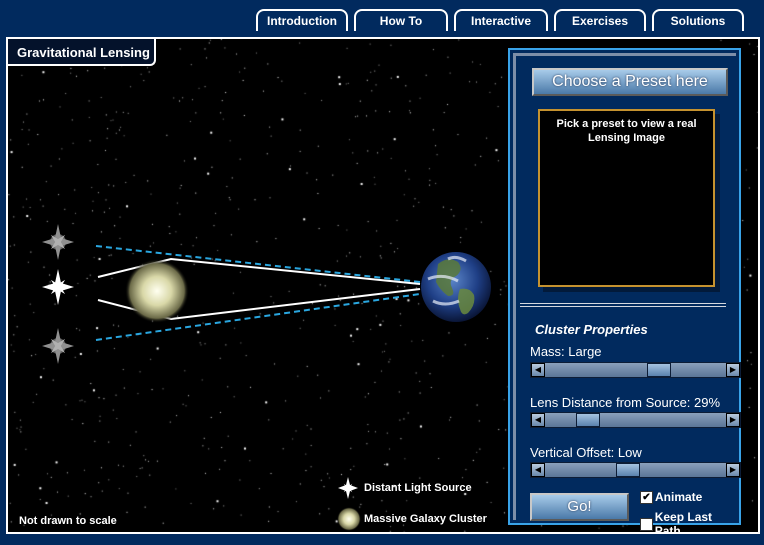 The image size is (764, 545). I want to click on tab-solutions: Solutions, so click(698, 20).